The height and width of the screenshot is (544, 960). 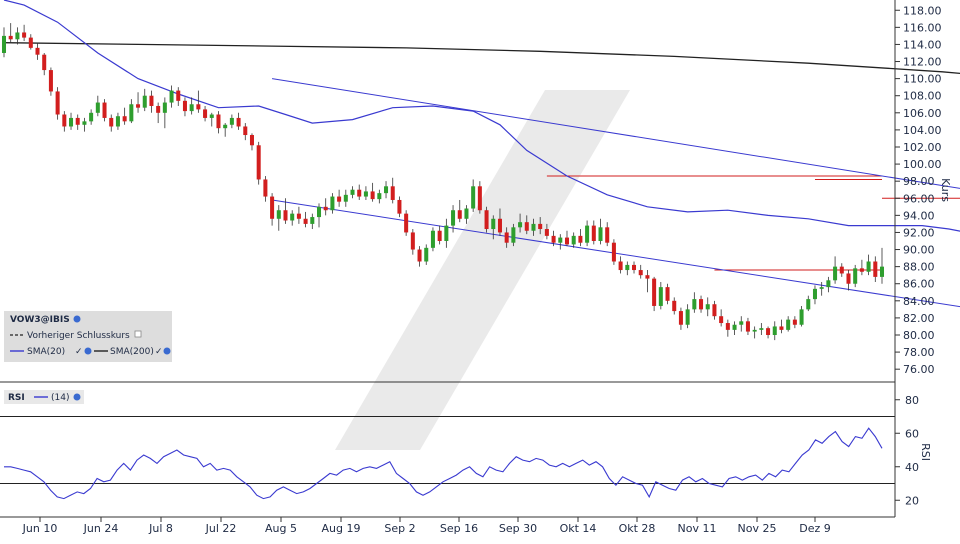 I want to click on price-tick-label: 118.00, so click(x=922, y=10).